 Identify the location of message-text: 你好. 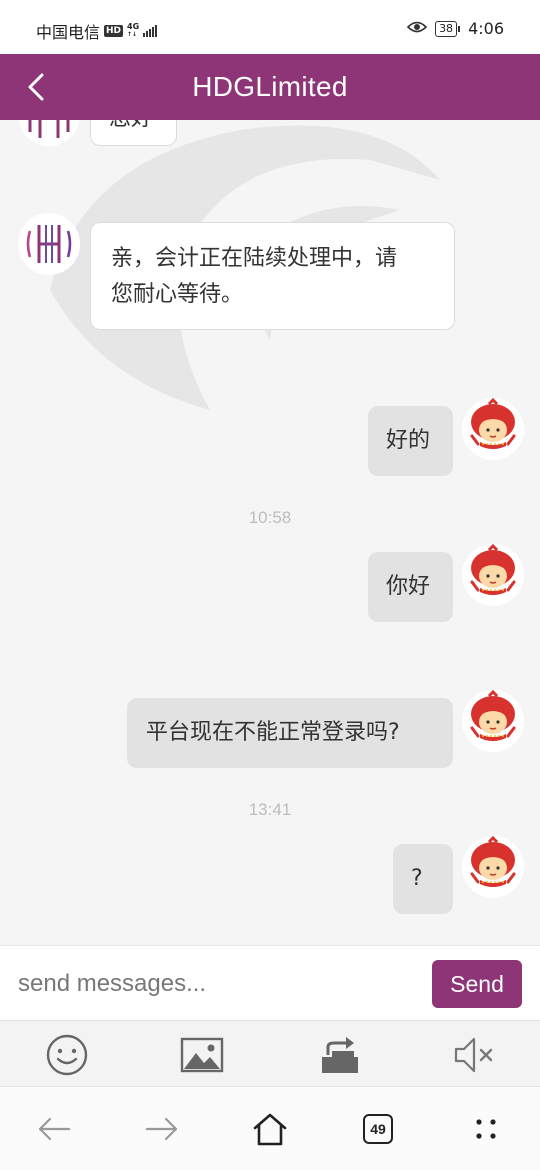
(408, 586).